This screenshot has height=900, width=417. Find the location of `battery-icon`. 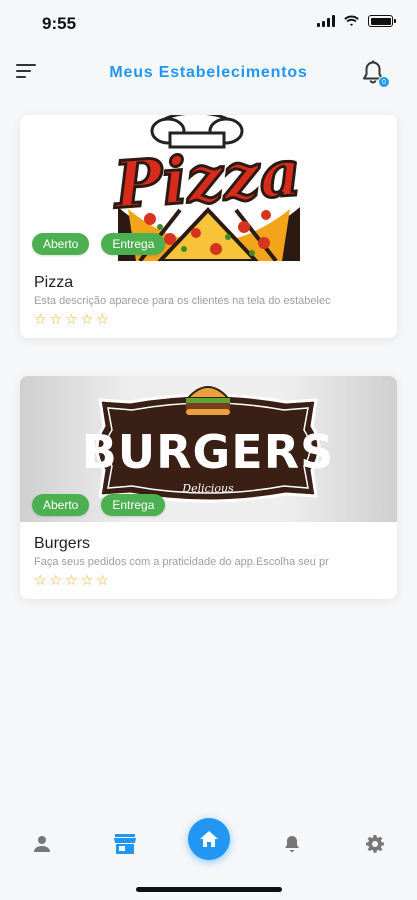

battery-icon is located at coordinates (382, 21).